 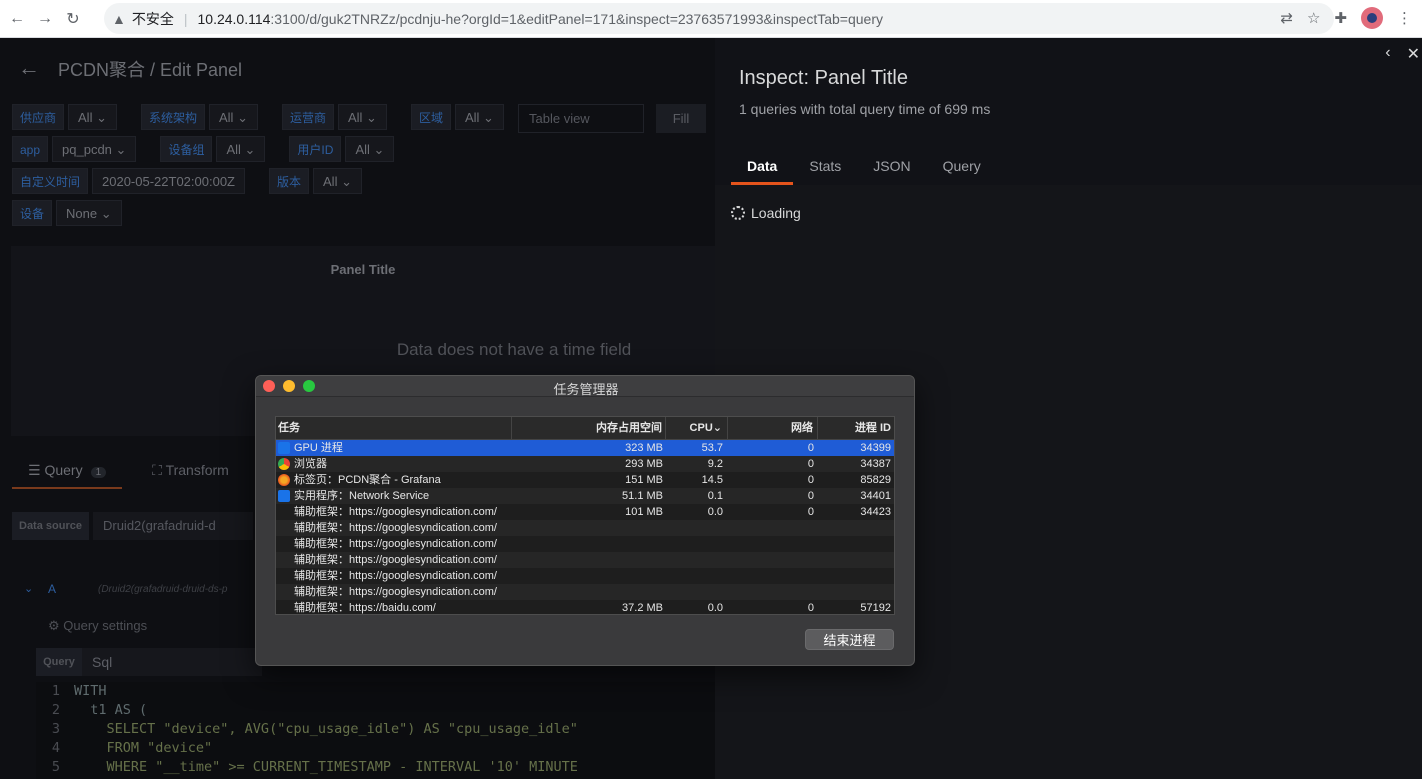 What do you see at coordinates (363, 269) in the screenshot?
I see `panel-title: Panel Title` at bounding box center [363, 269].